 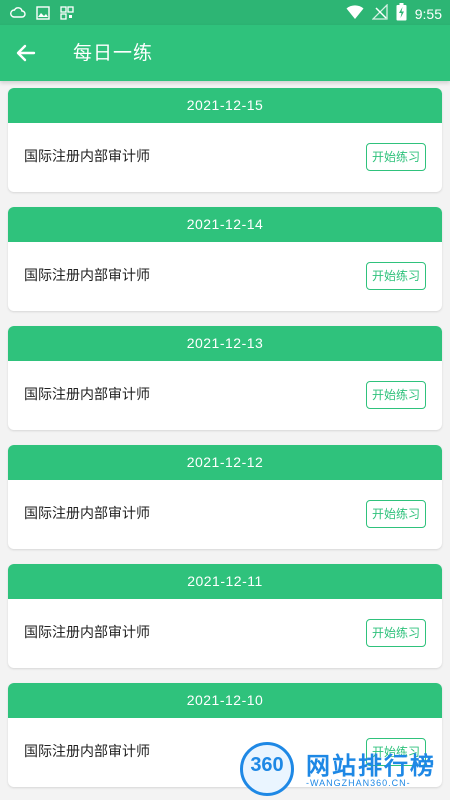 What do you see at coordinates (113, 53) in the screenshot?
I see `page-title: 每日一练` at bounding box center [113, 53].